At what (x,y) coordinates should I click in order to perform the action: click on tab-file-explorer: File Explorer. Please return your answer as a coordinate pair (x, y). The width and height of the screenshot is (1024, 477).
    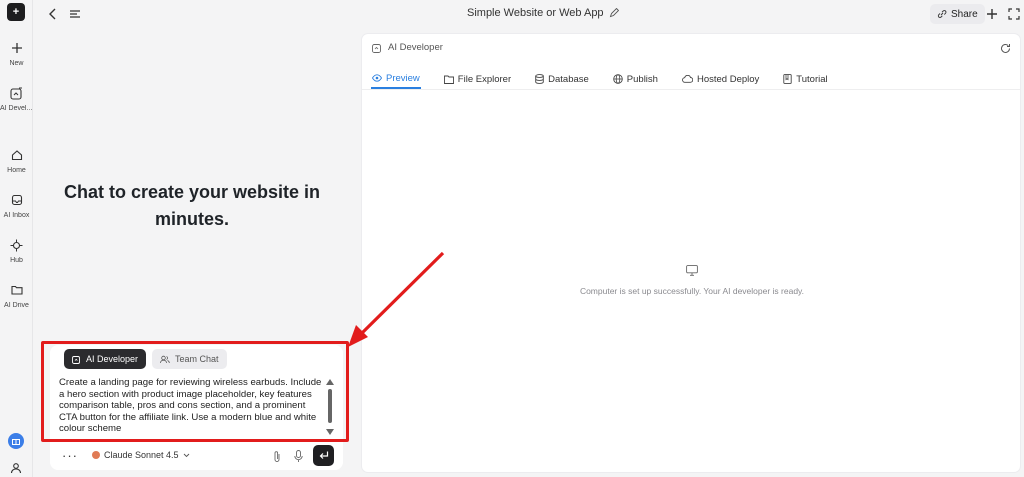
    Looking at the image, I should click on (477, 79).